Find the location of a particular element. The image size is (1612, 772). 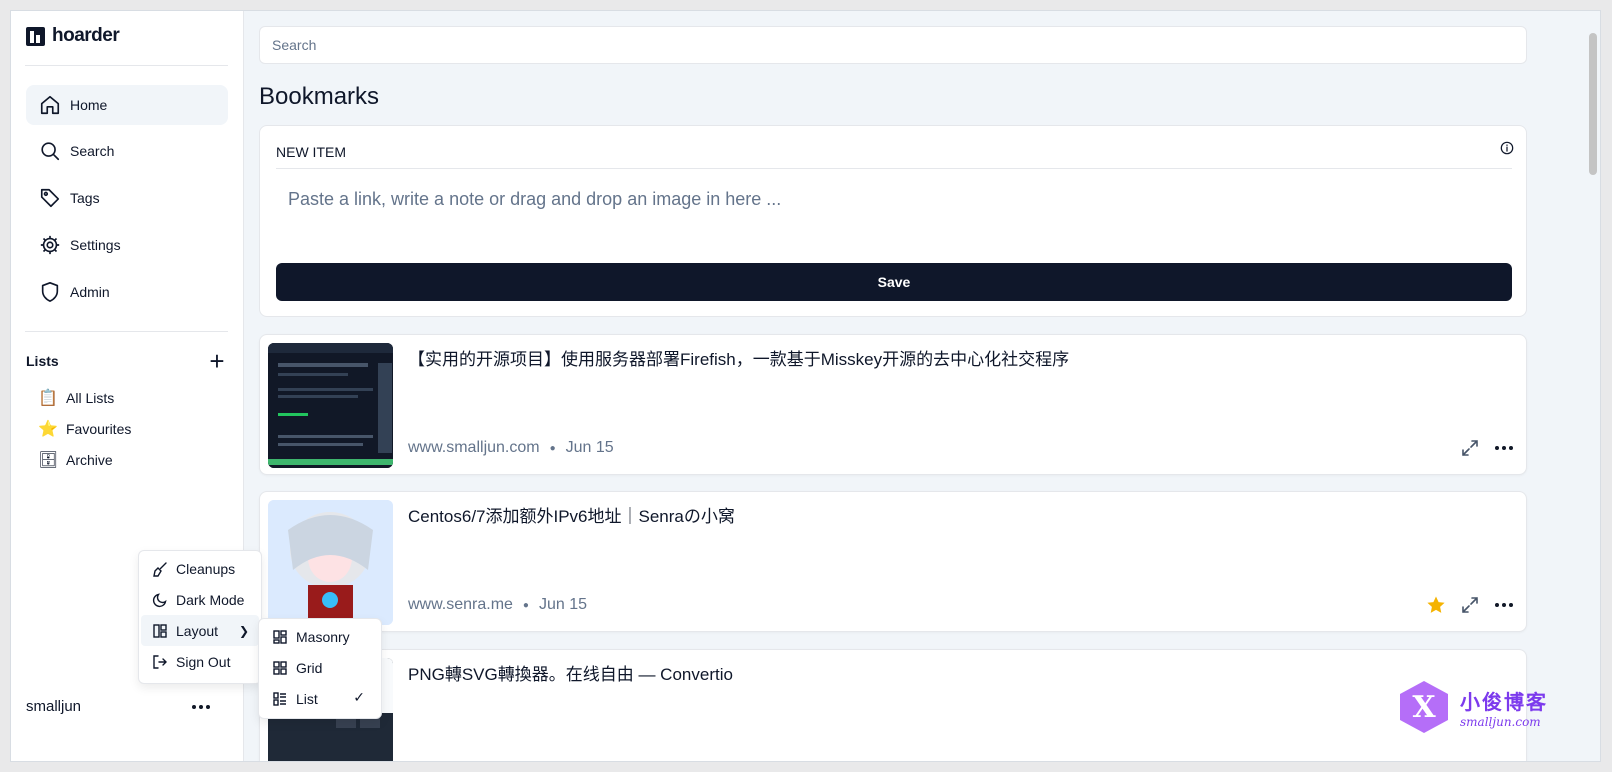

sidebar-item-label: Admin is located at coordinates (90, 292).